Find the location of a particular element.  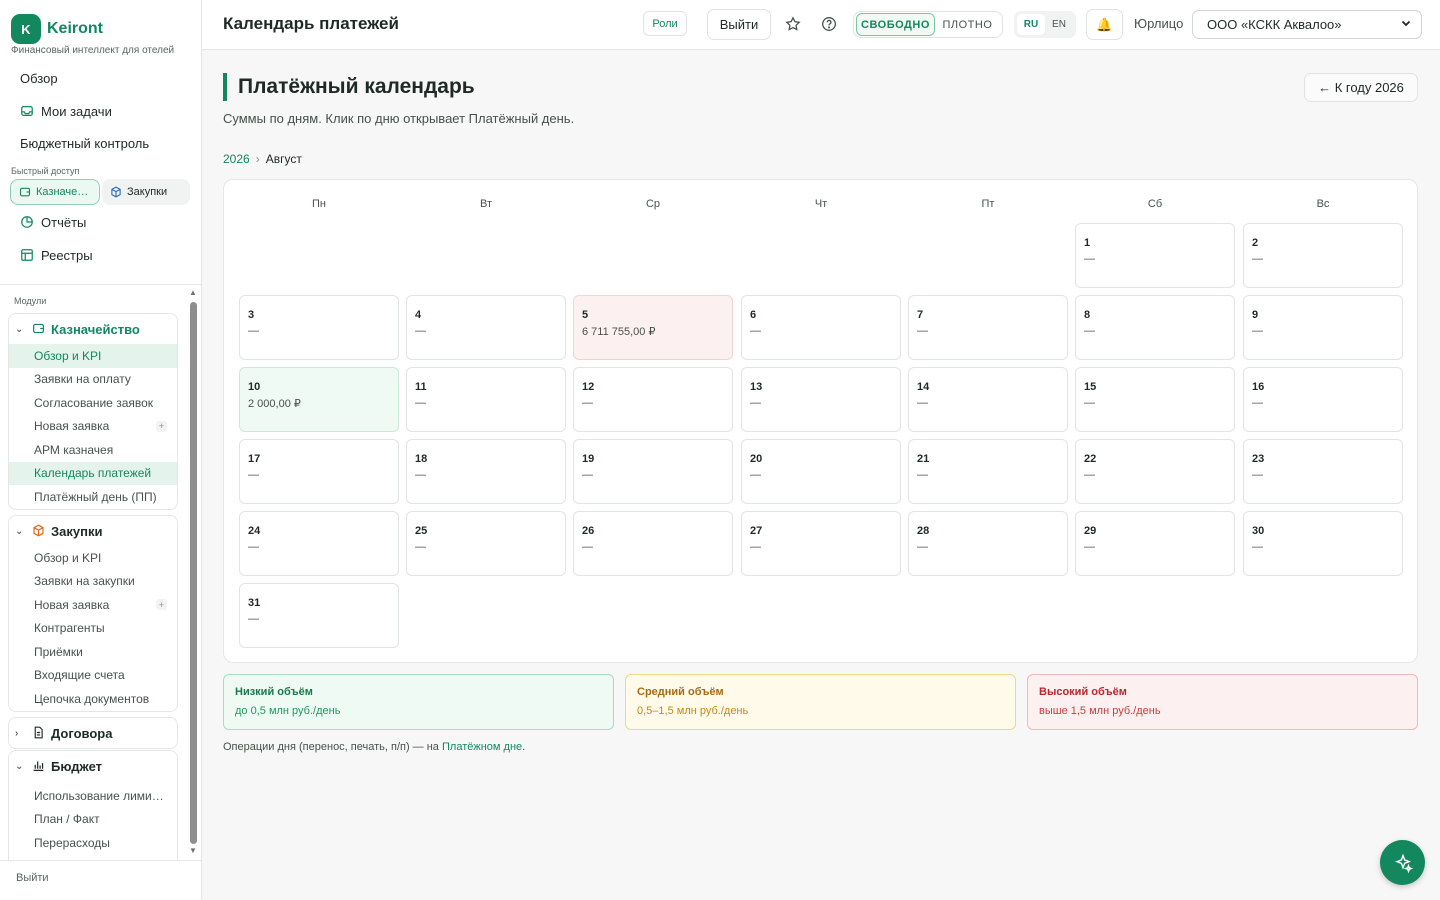

module-budget-header: ⌄ Бюджет is located at coordinates (93, 766).